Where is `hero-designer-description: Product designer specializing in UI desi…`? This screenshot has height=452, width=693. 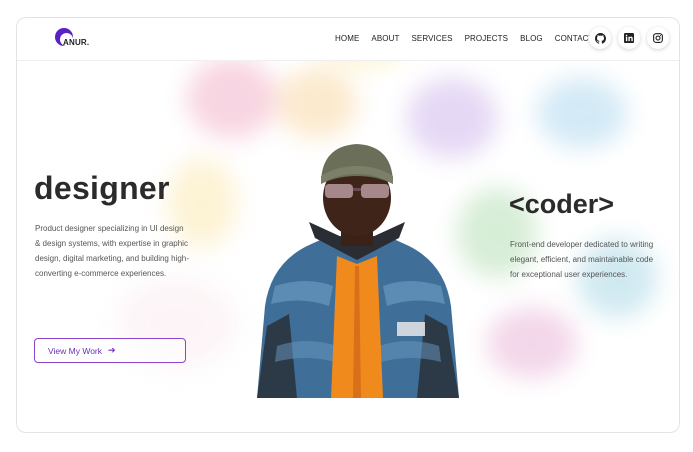 hero-designer-description: Product designer specializing in UI desi… is located at coordinates (112, 251).